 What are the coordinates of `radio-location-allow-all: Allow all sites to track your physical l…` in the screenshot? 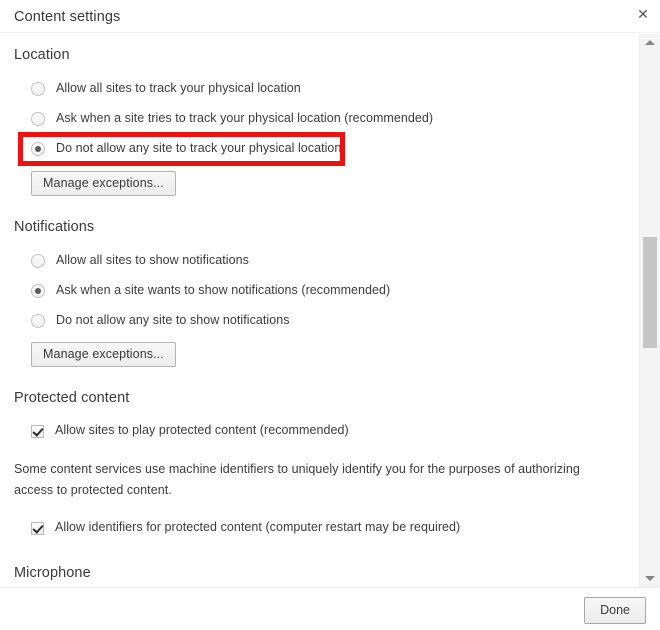 It's located at (166, 88).